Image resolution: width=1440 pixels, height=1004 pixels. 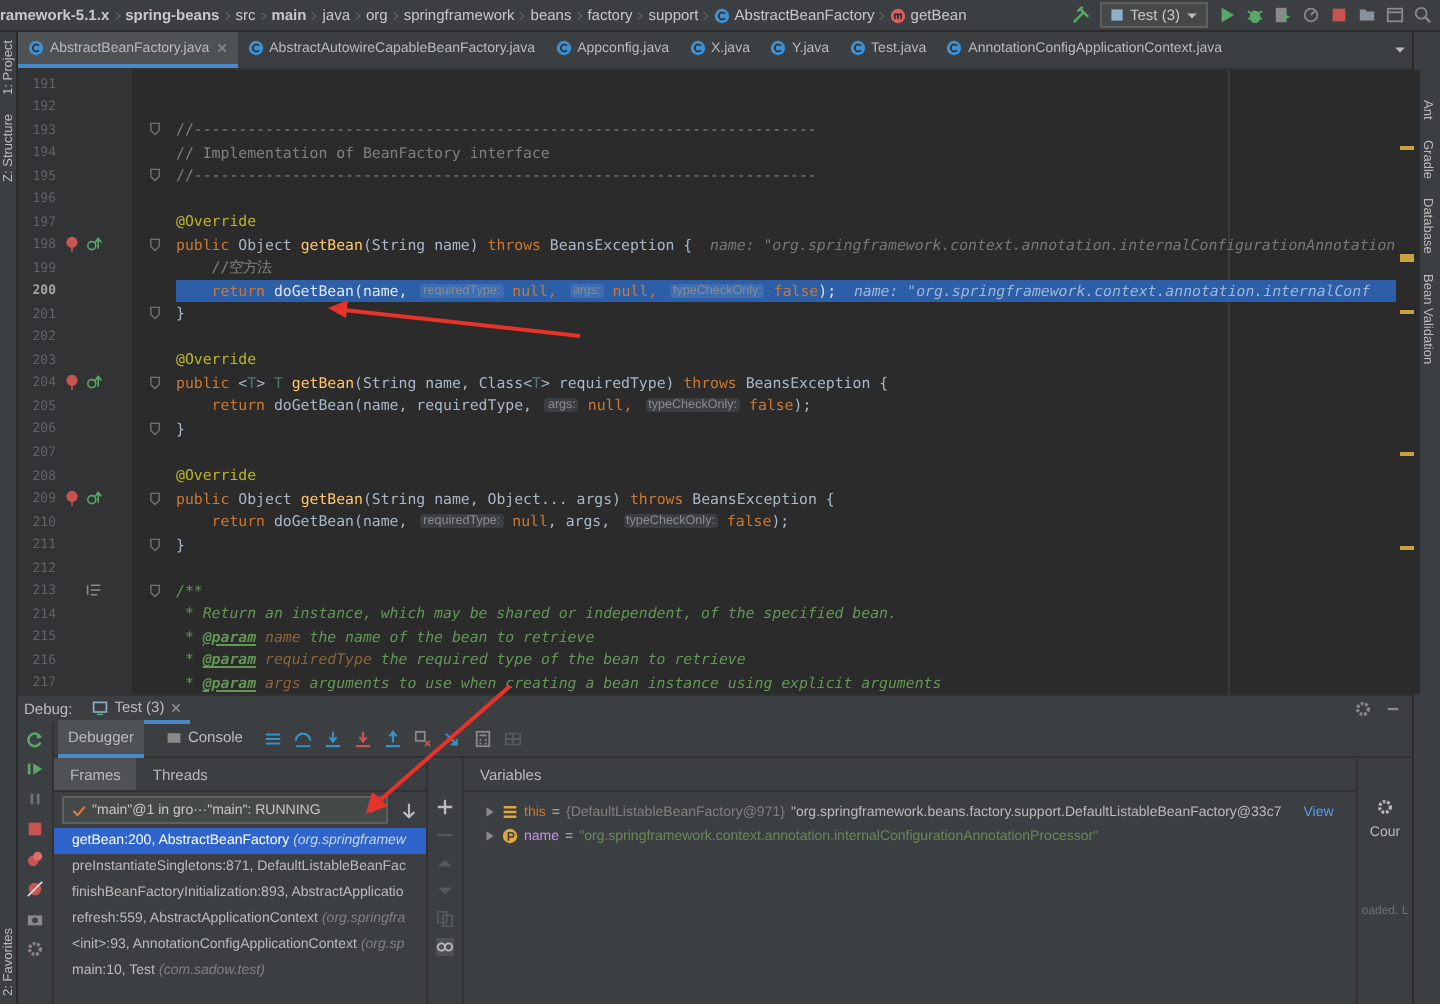 What do you see at coordinates (35, 919) in the screenshot?
I see `camera-icon` at bounding box center [35, 919].